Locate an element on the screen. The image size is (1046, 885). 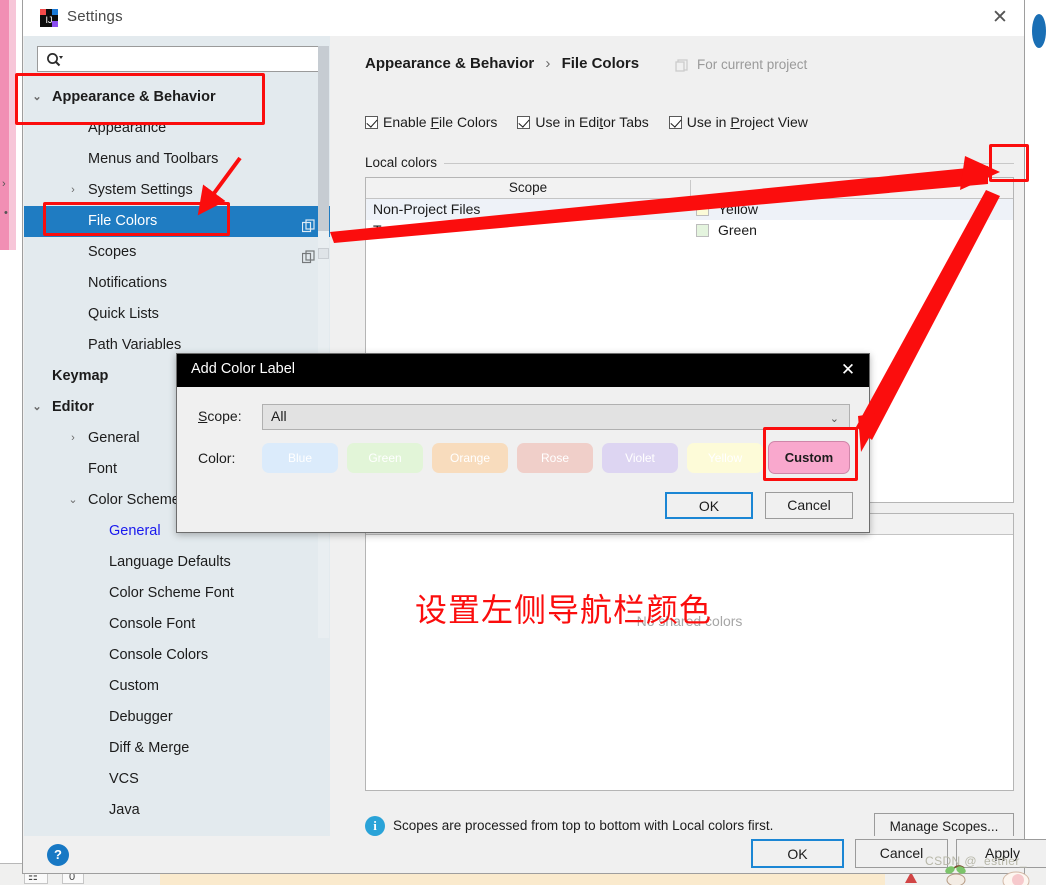
scope-label-accel: S is located at coordinates (203, 416).